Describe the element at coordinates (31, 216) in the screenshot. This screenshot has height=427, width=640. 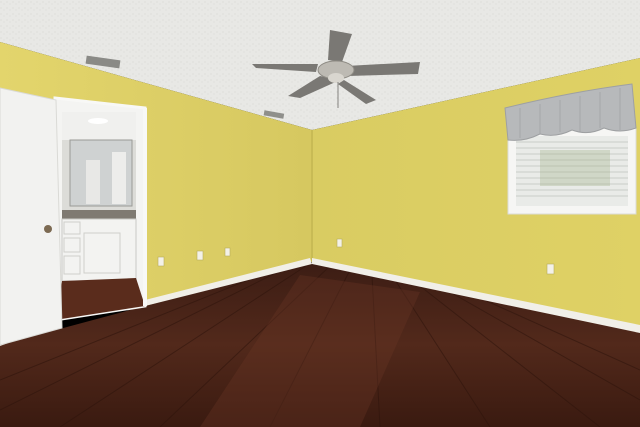
I see `open-door` at that location.